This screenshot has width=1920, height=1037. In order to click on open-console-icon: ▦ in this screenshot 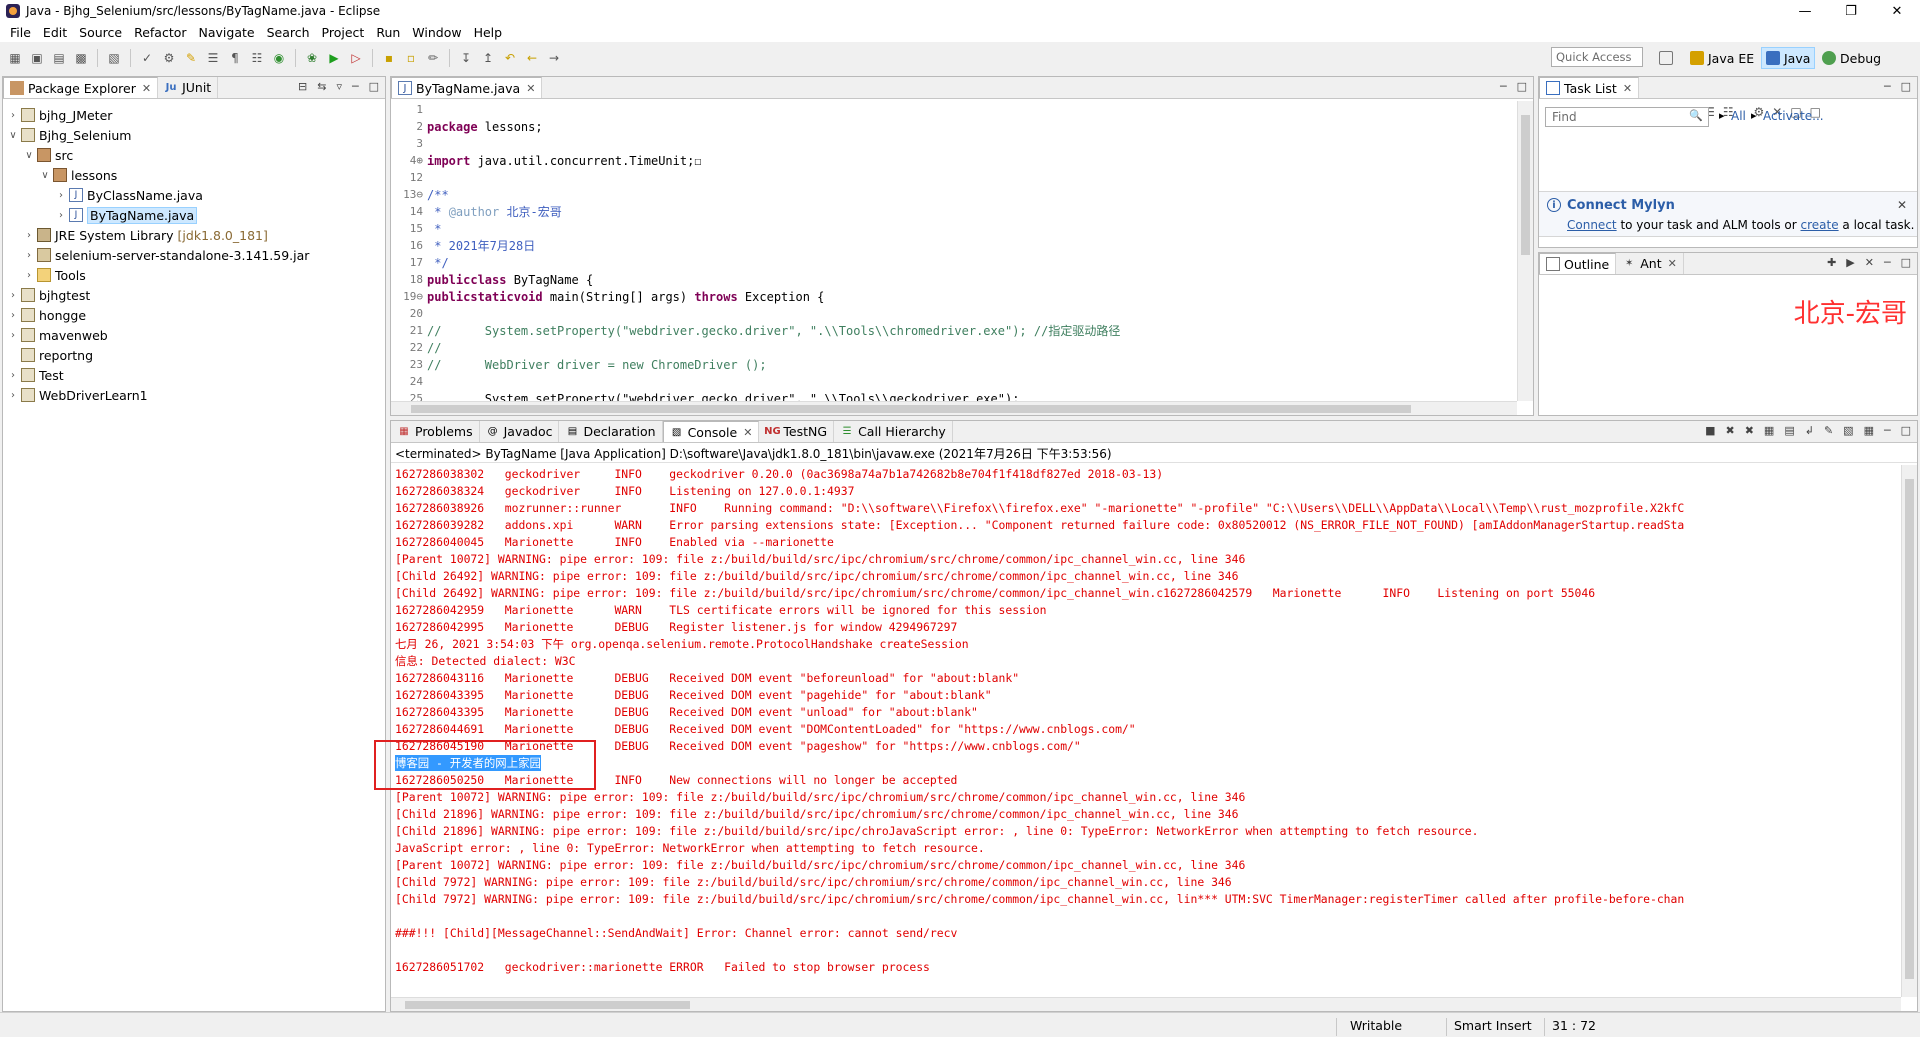, I will do `click(1869, 430)`.